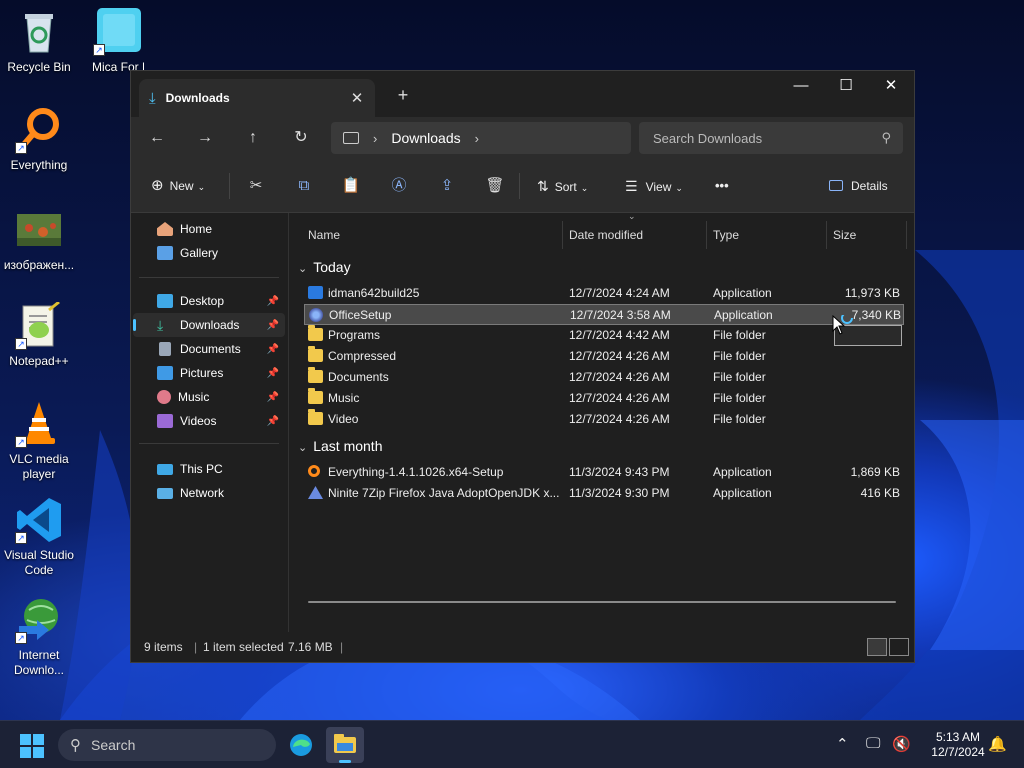  What do you see at coordinates (891, 86) in the screenshot?
I see `close-window-button: ✕` at bounding box center [891, 86].